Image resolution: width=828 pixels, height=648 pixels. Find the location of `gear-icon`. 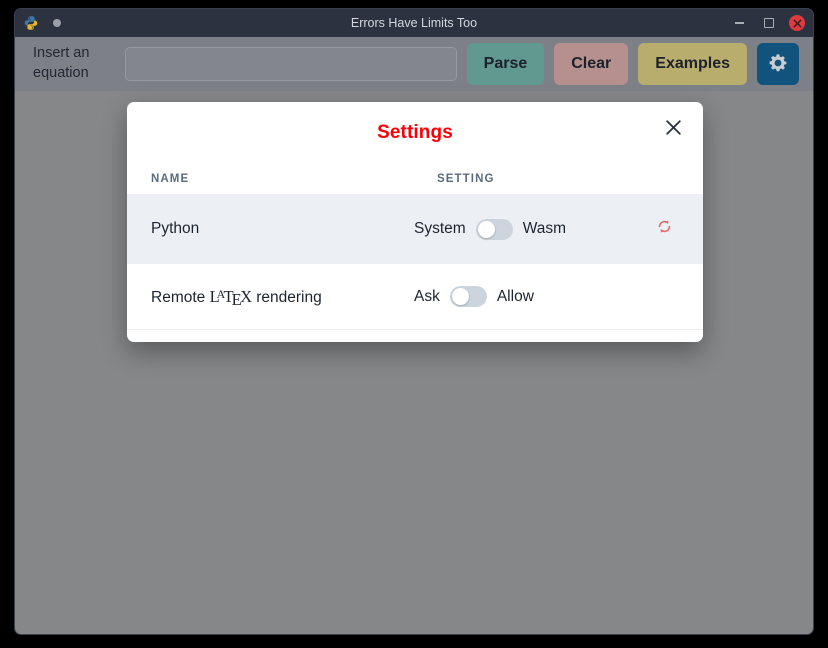

gear-icon is located at coordinates (778, 64).